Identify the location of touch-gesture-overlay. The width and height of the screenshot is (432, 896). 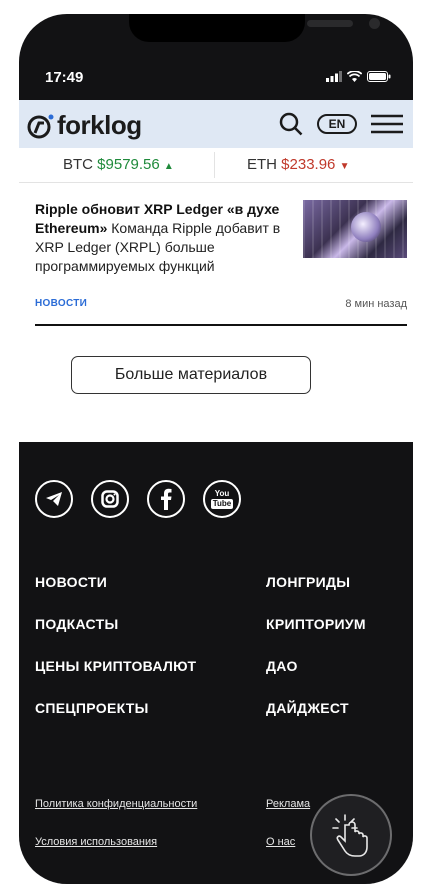
(351, 835).